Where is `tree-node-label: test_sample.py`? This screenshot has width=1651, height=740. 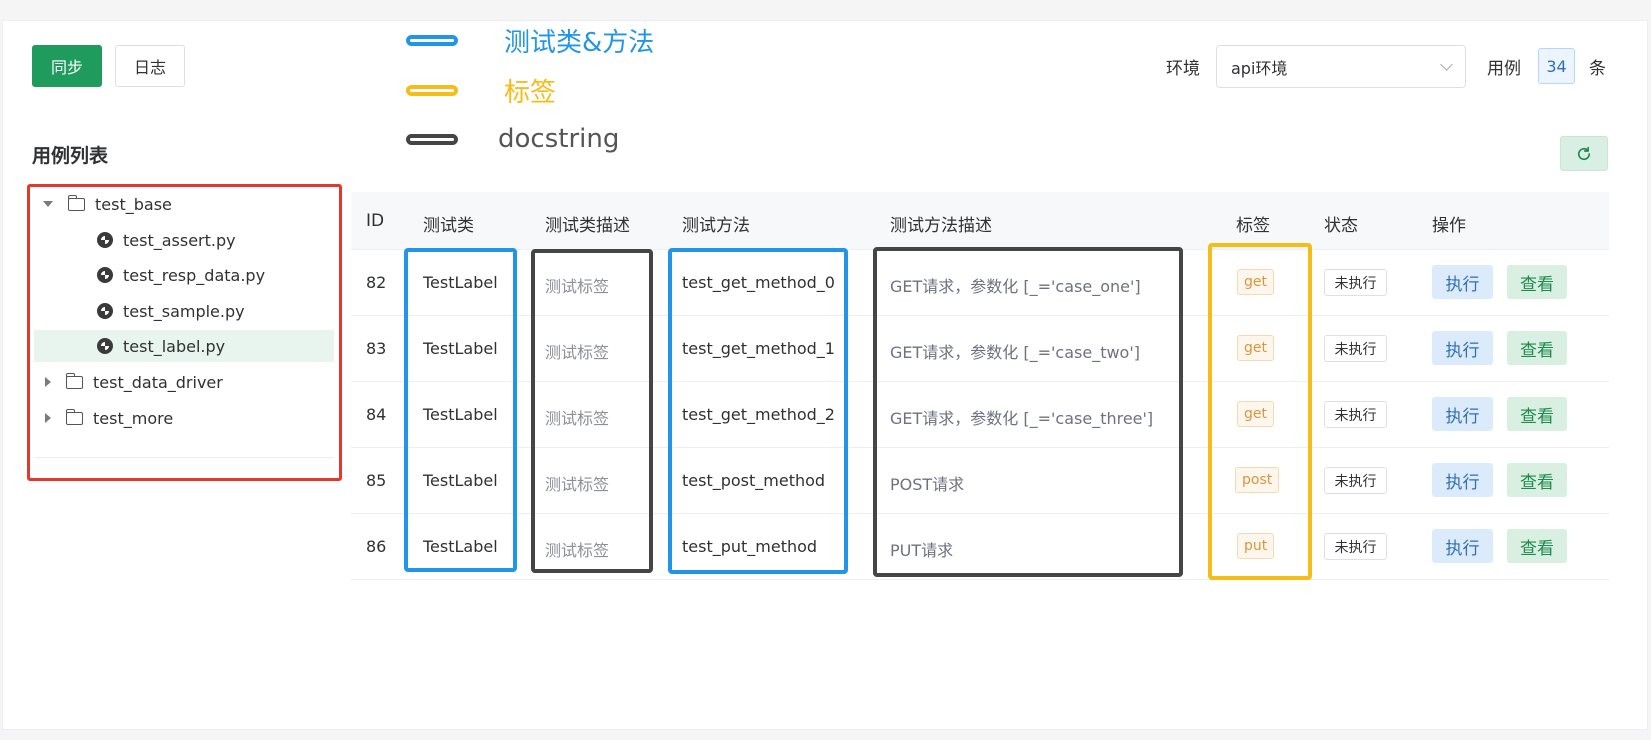
tree-node-label: test_sample.py is located at coordinates (184, 311).